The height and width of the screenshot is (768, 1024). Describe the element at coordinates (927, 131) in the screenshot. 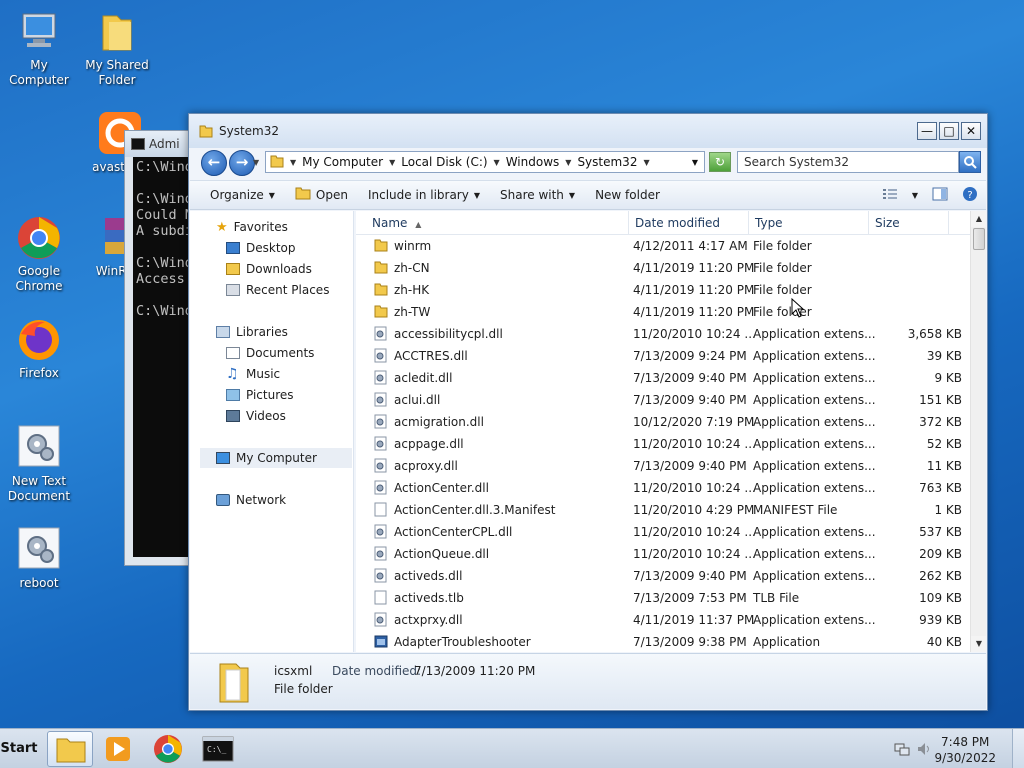

I see `minimize-button: —` at that location.